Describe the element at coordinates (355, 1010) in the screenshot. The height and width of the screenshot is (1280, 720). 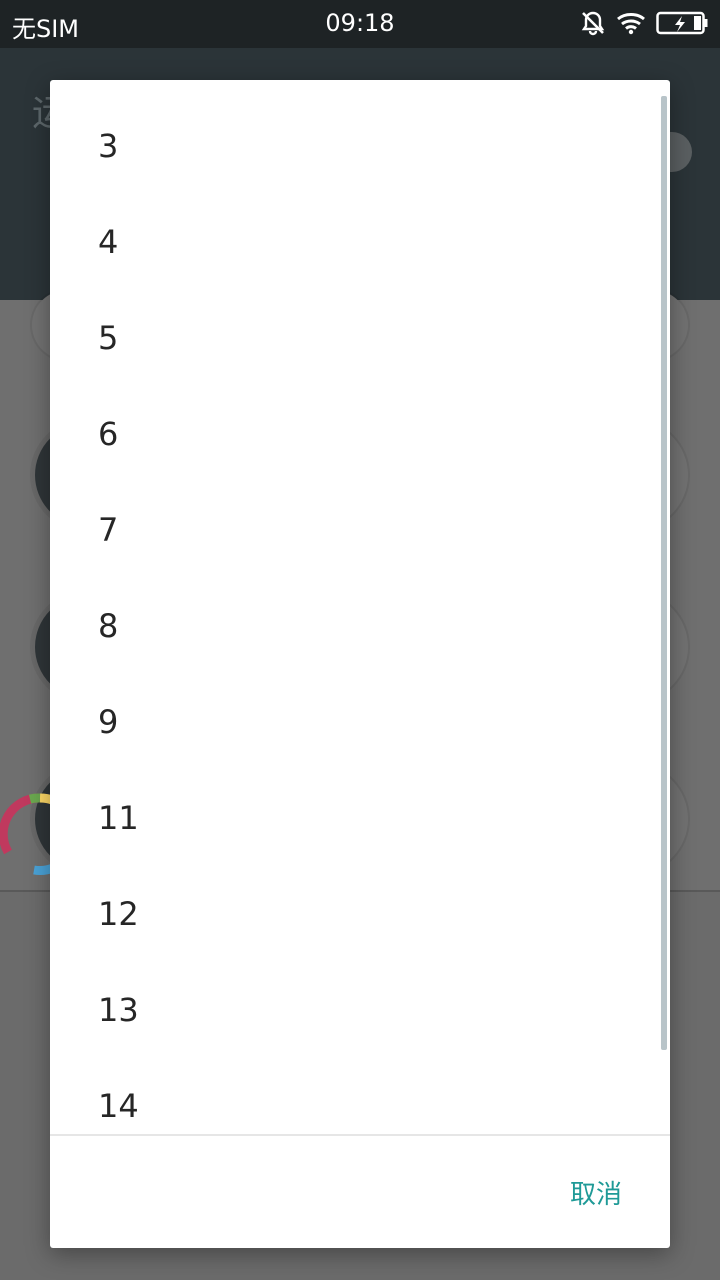
I see `list-item: 13` at that location.